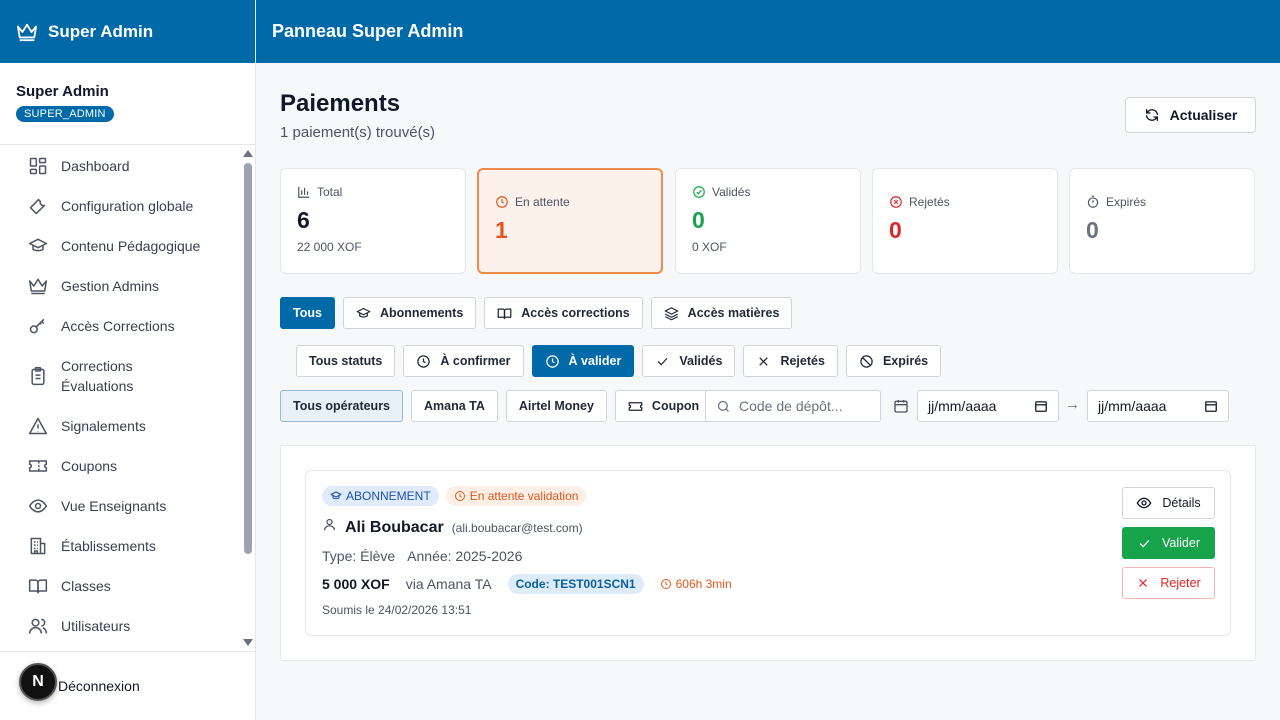 This screenshot has width=1280, height=720. I want to click on stat-card-expires: Expirés 0, so click(1162, 221).